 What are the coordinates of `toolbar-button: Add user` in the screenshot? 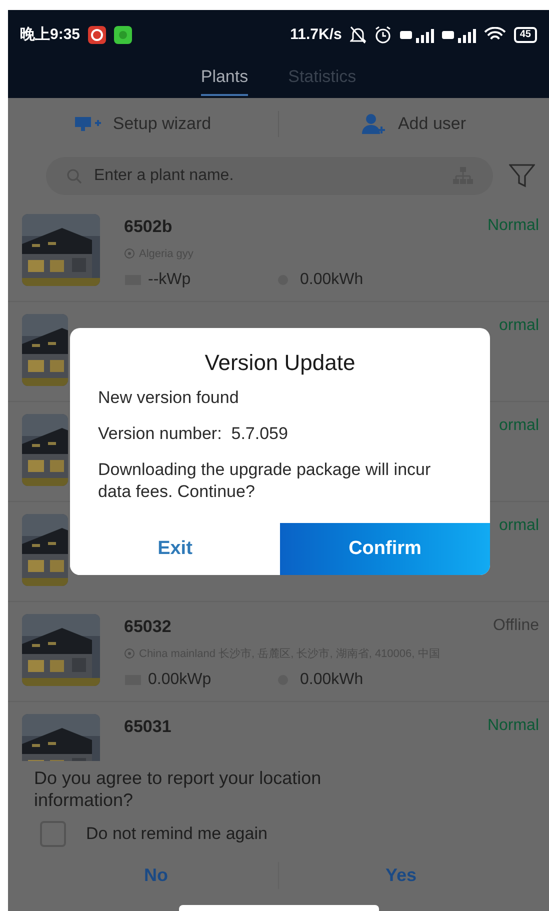 It's located at (414, 124).